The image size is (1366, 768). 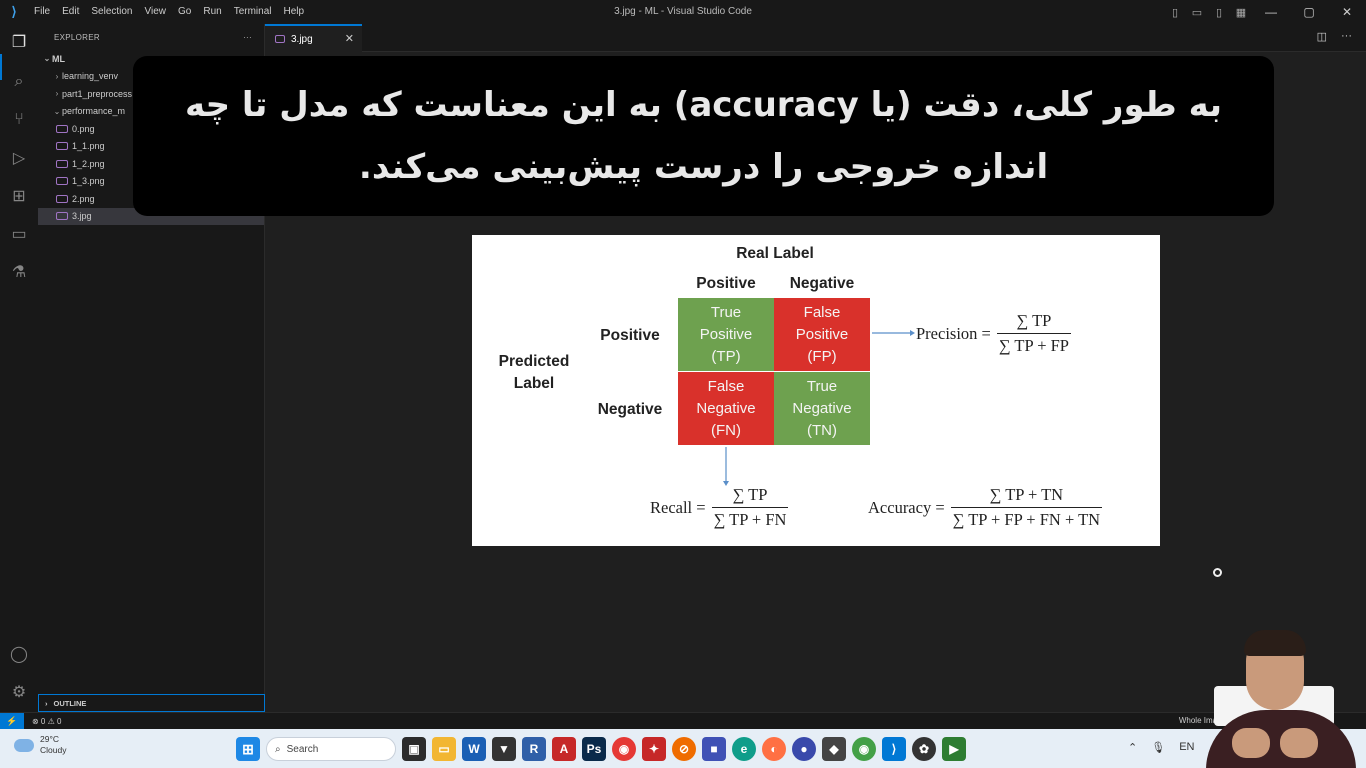 I want to click on app-icon: ■, so click(x=714, y=749).